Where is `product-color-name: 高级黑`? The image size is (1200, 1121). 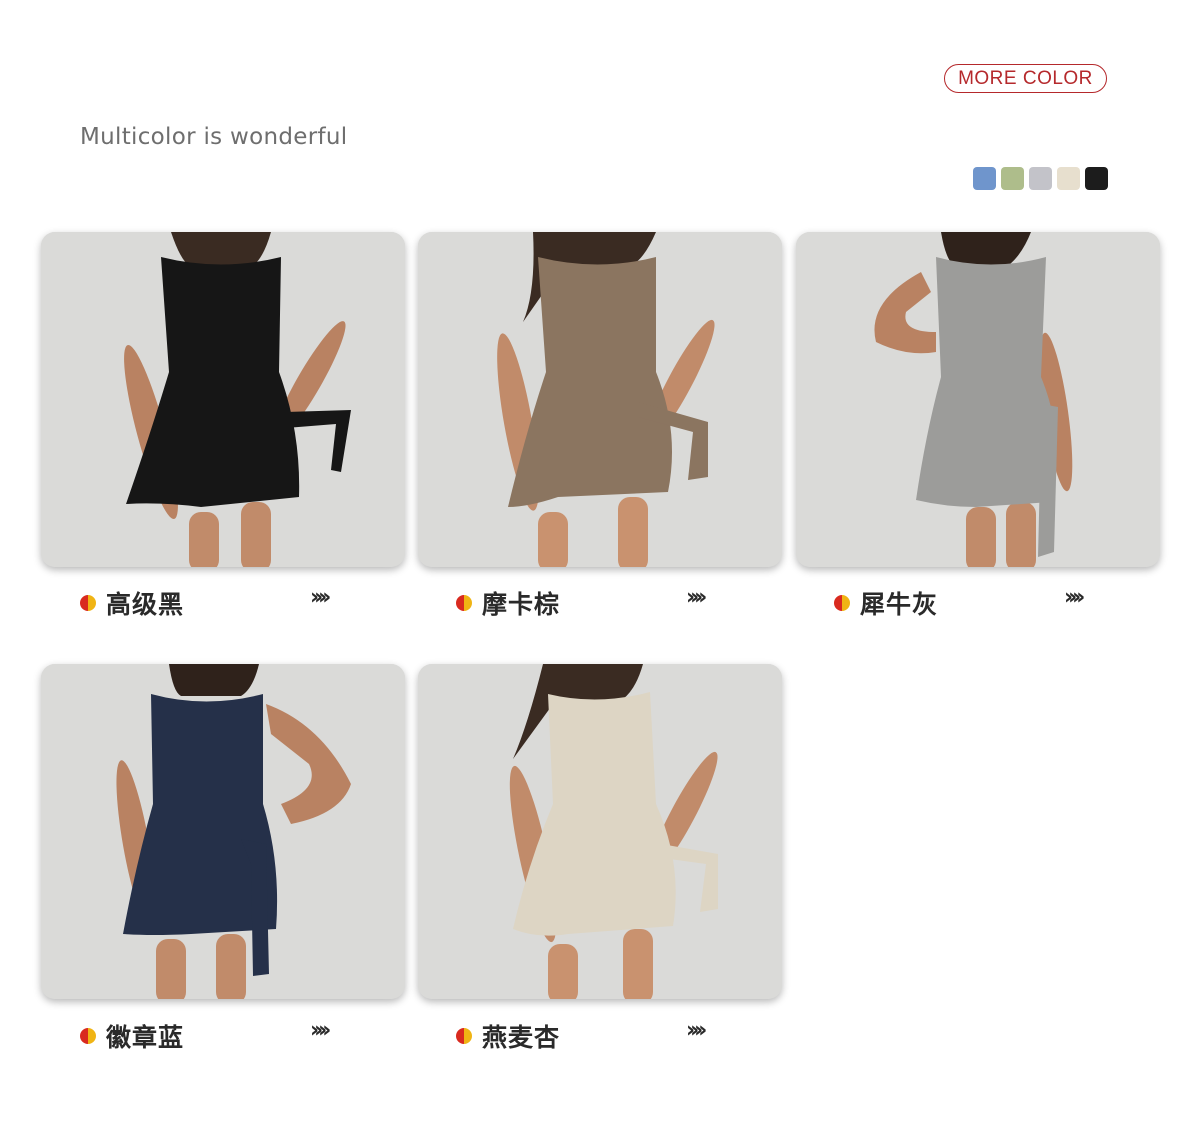 product-color-name: 高级黑 is located at coordinates (145, 604).